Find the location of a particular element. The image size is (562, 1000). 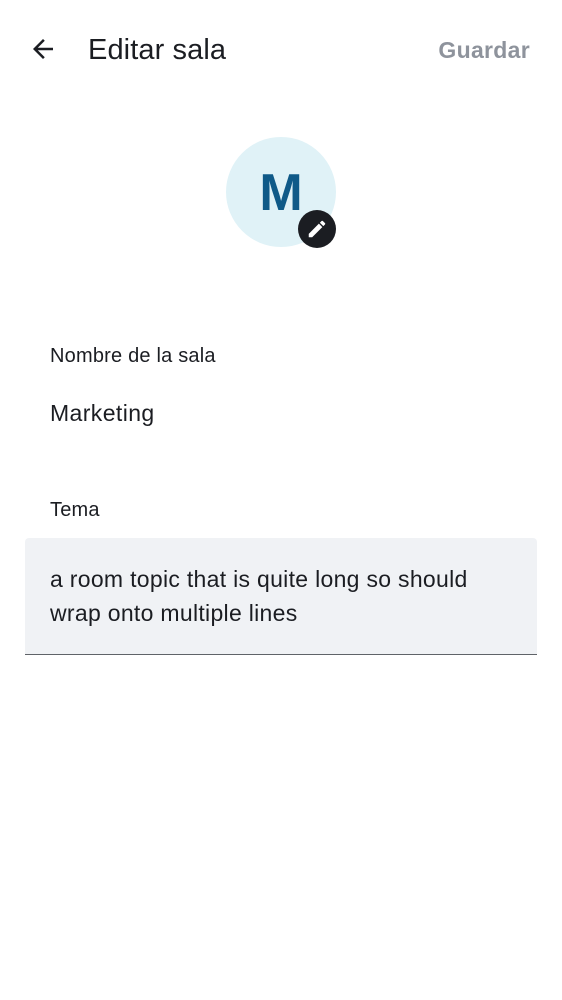

avatar-initial: M is located at coordinates (281, 193).